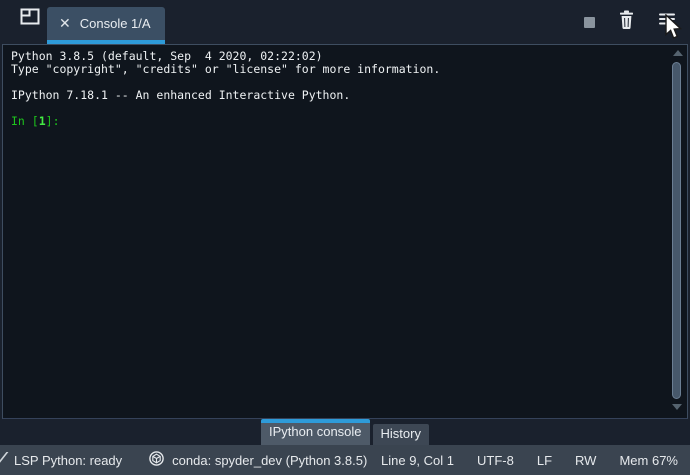 Image resolution: width=690 pixels, height=475 pixels. Describe the element at coordinates (544, 460) in the screenshot. I see `eol-status: LF` at that location.